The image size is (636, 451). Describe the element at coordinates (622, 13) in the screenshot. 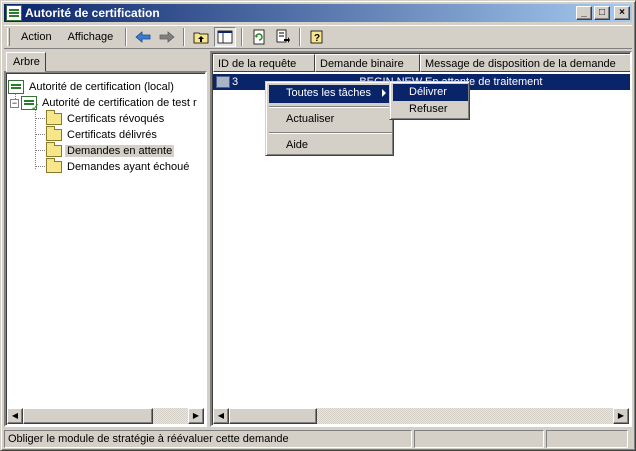

I see `close-button: ×` at that location.